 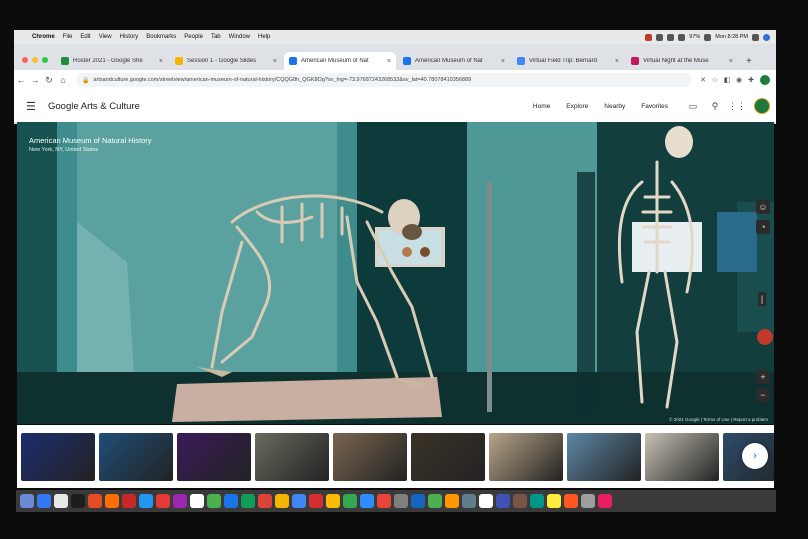 I want to click on menu-history: History, so click(x=129, y=37).